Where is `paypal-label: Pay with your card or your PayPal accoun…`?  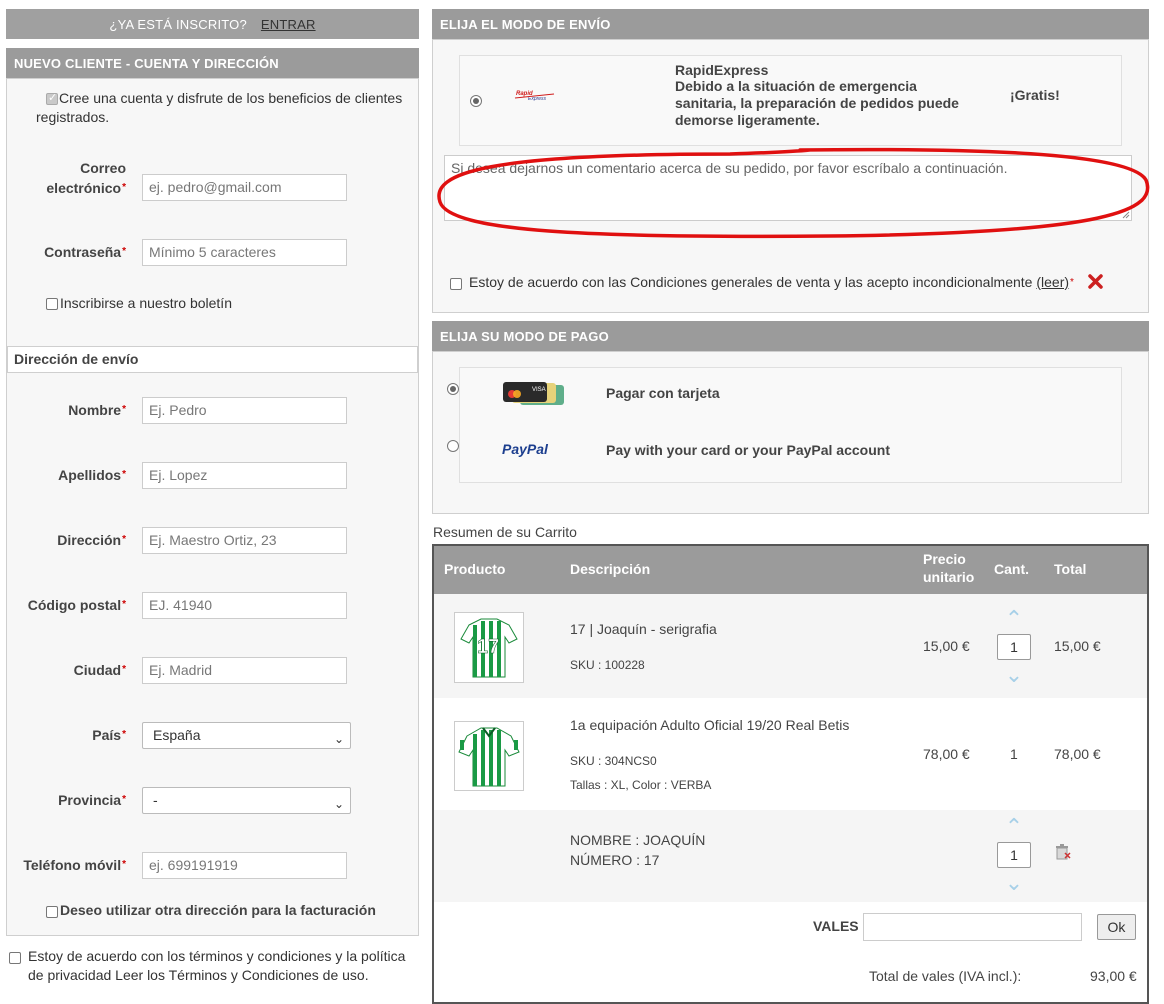
paypal-label: Pay with your card or your PayPal accoun… is located at coordinates (748, 450).